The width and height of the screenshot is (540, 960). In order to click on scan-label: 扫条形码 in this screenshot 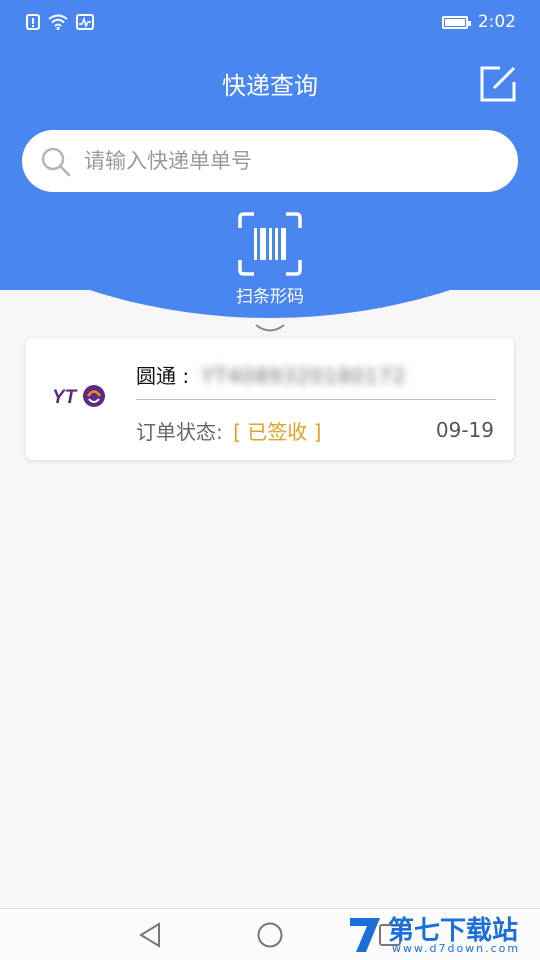, I will do `click(270, 297)`.